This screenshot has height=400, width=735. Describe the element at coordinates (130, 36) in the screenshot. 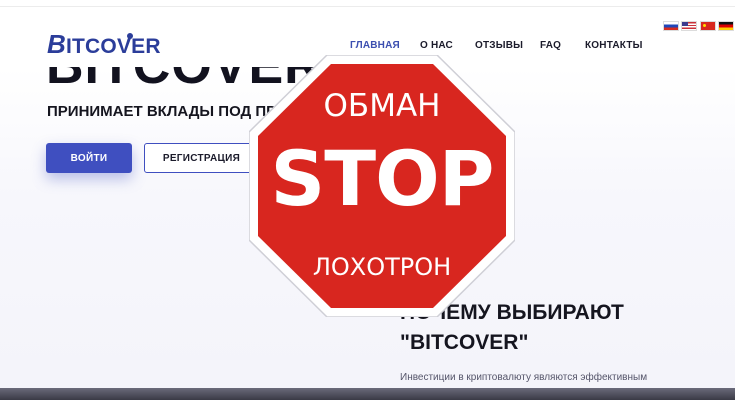

I see `logo-dot-icon` at that location.